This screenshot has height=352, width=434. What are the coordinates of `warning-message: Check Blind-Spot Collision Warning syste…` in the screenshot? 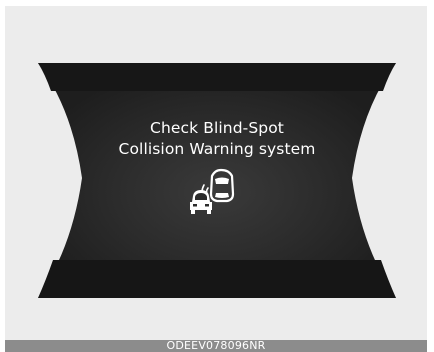 It's located at (217, 139).